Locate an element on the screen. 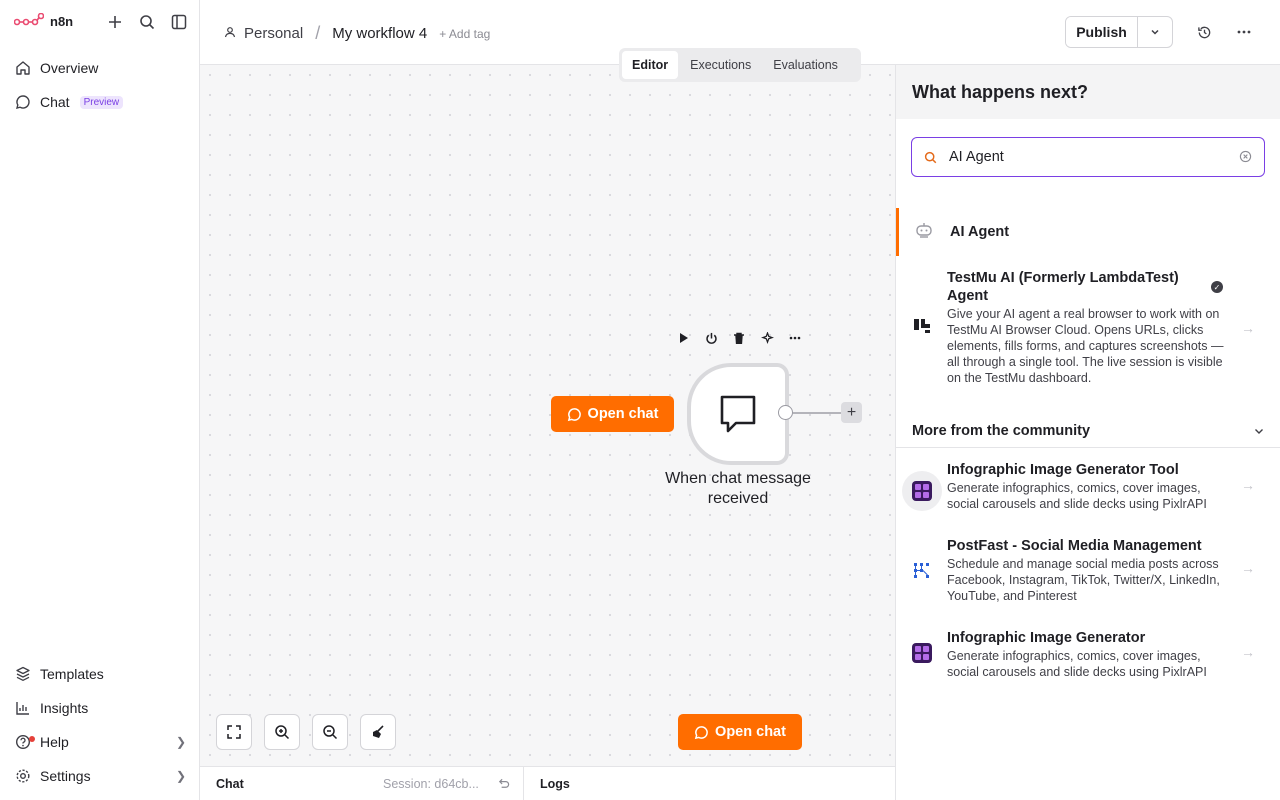 Image resolution: width=1280 pixels, height=800 pixels. node-toolbar is located at coordinates (739, 338).